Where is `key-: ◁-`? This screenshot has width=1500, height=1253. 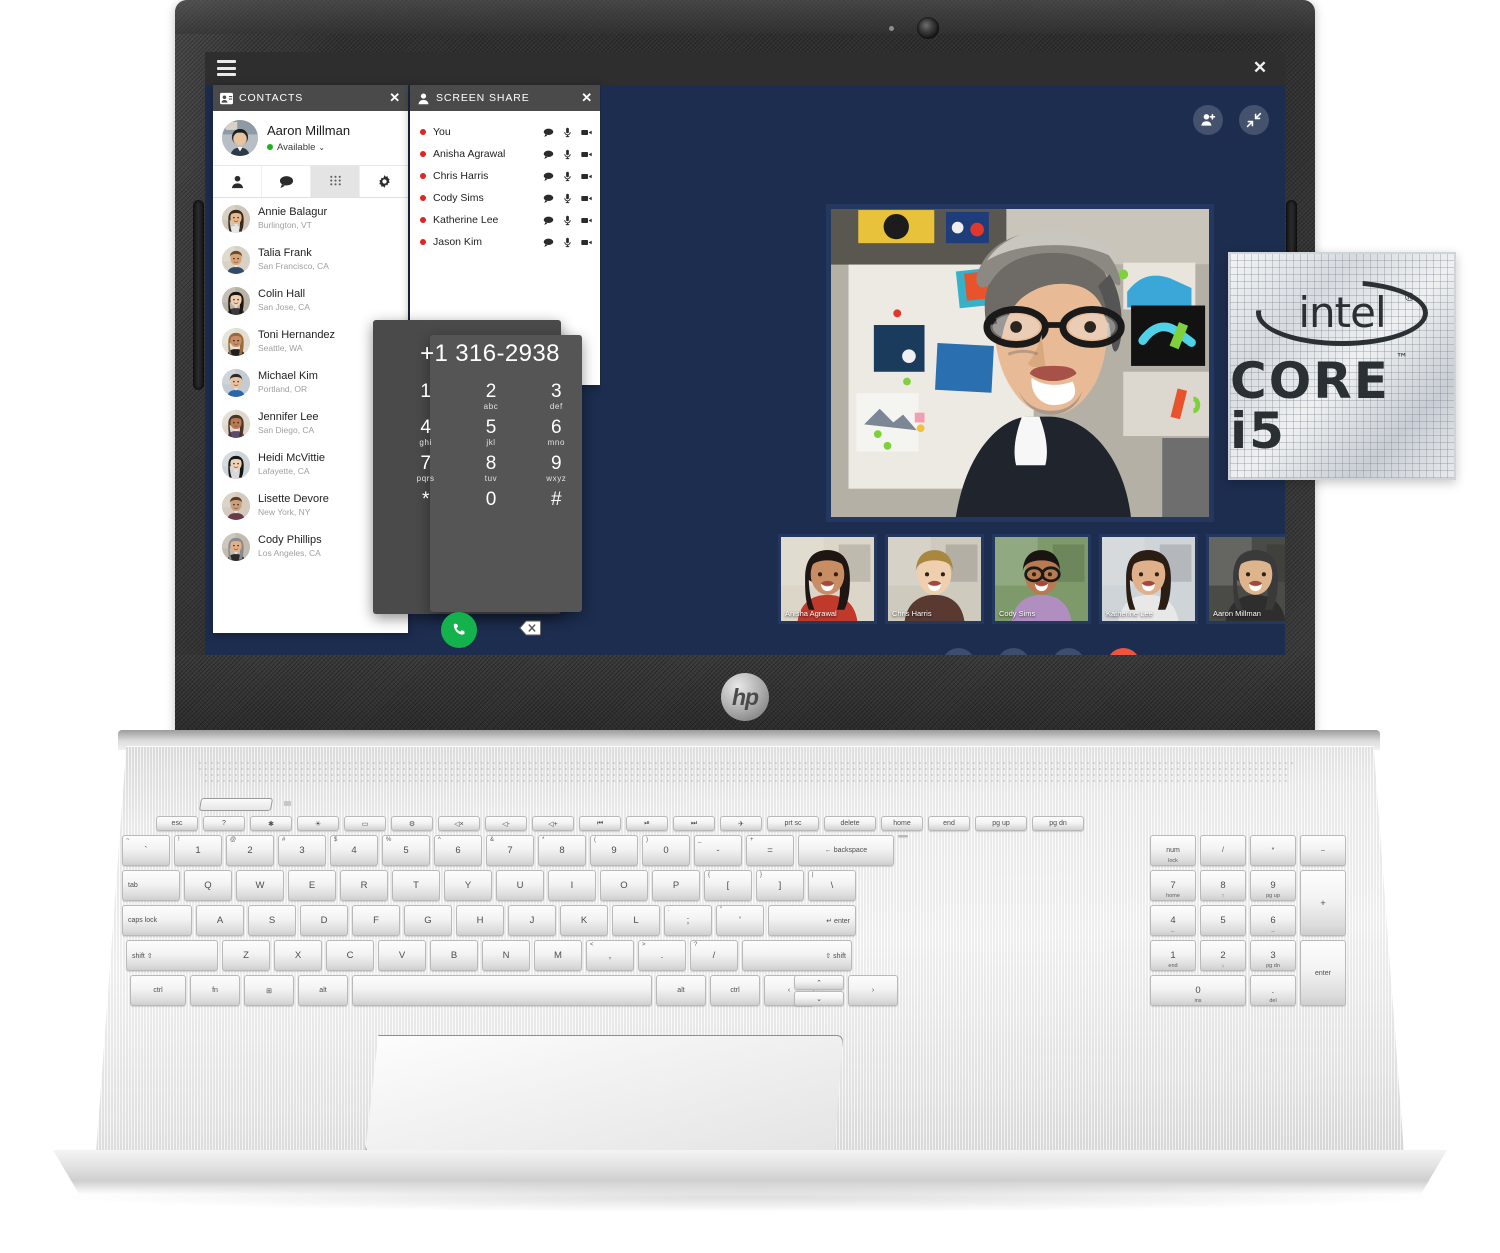
key-: ◁- is located at coordinates (506, 823).